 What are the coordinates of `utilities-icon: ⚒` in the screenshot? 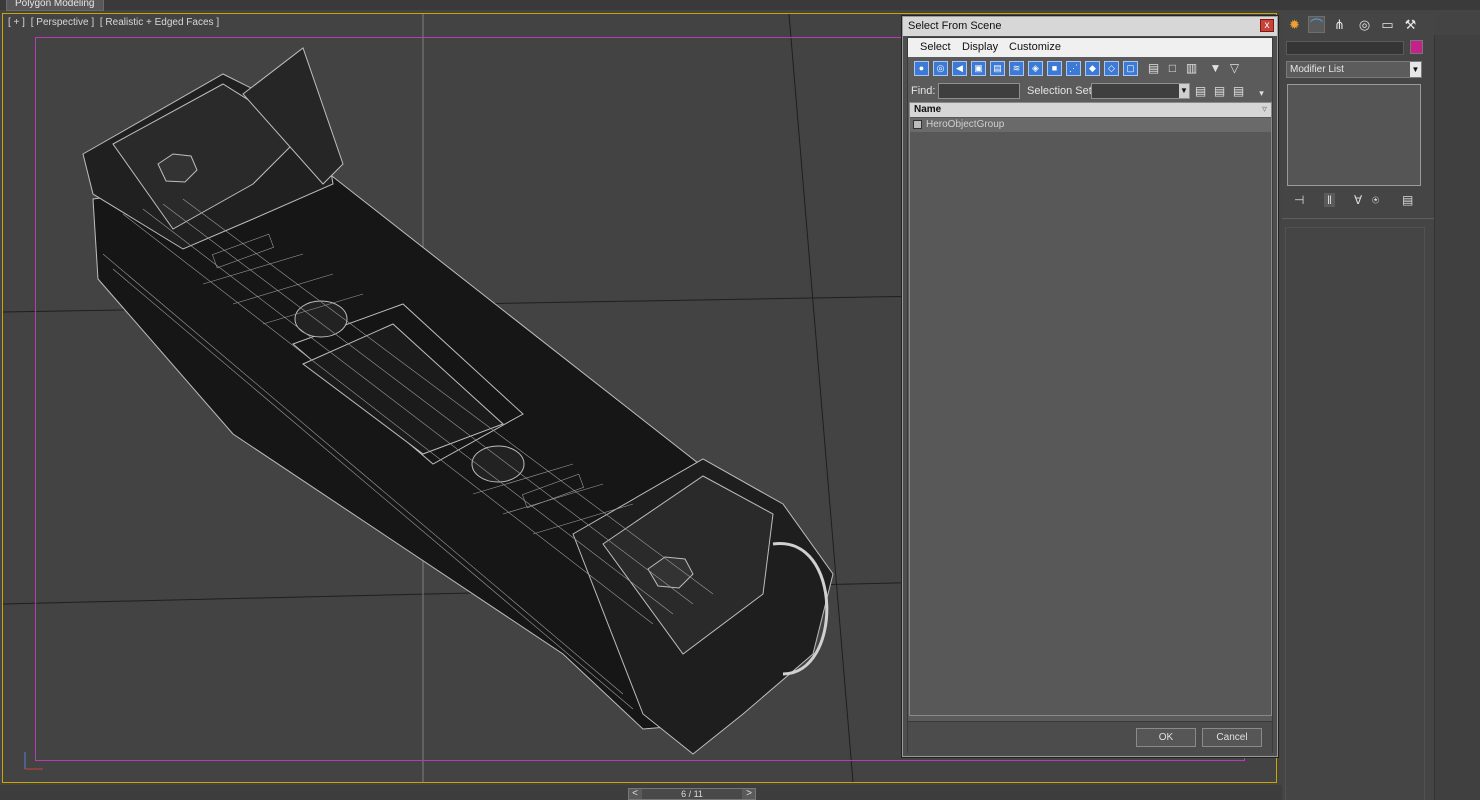 It's located at (1410, 24).